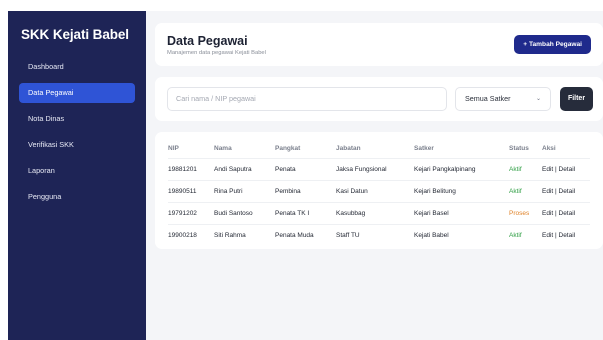 The width and height of the screenshot is (603, 340). Describe the element at coordinates (525, 212) in the screenshot. I see `status-badge: Proses` at that location.